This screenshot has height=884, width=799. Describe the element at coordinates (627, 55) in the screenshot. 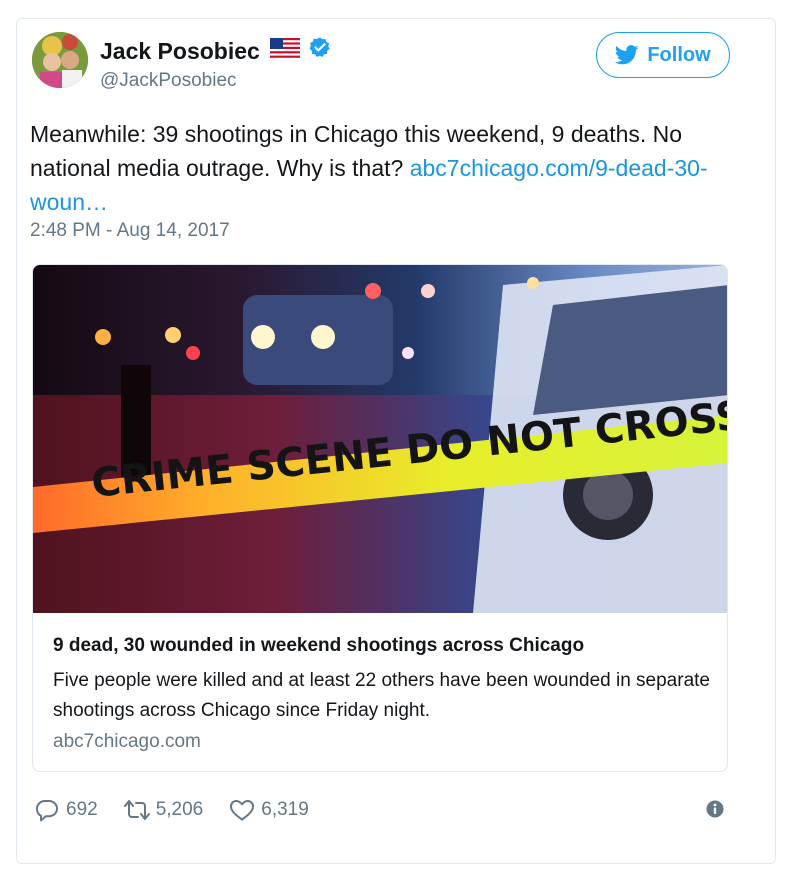

I see `twitter-bird-icon` at that location.